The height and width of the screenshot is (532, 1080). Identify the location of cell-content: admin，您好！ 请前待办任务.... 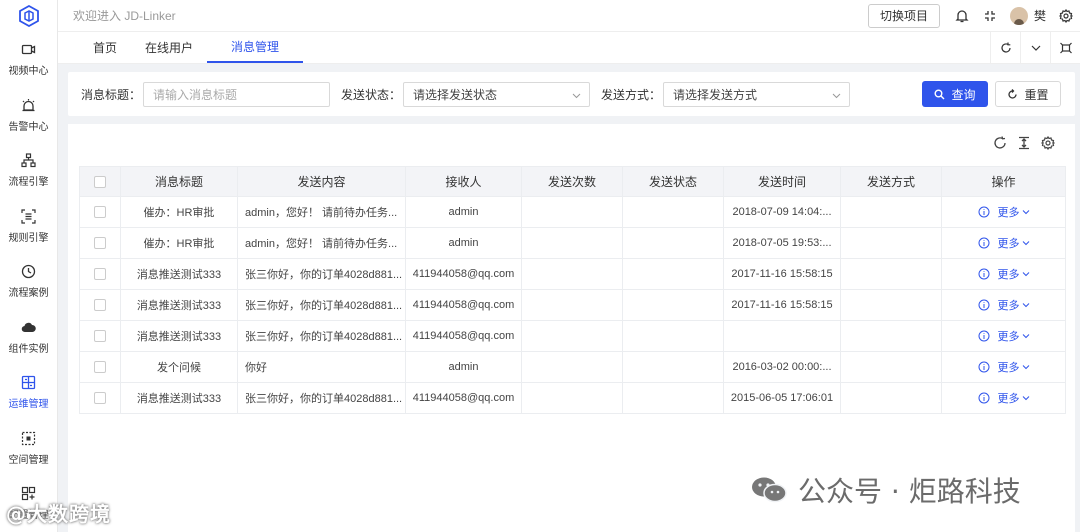
(321, 243).